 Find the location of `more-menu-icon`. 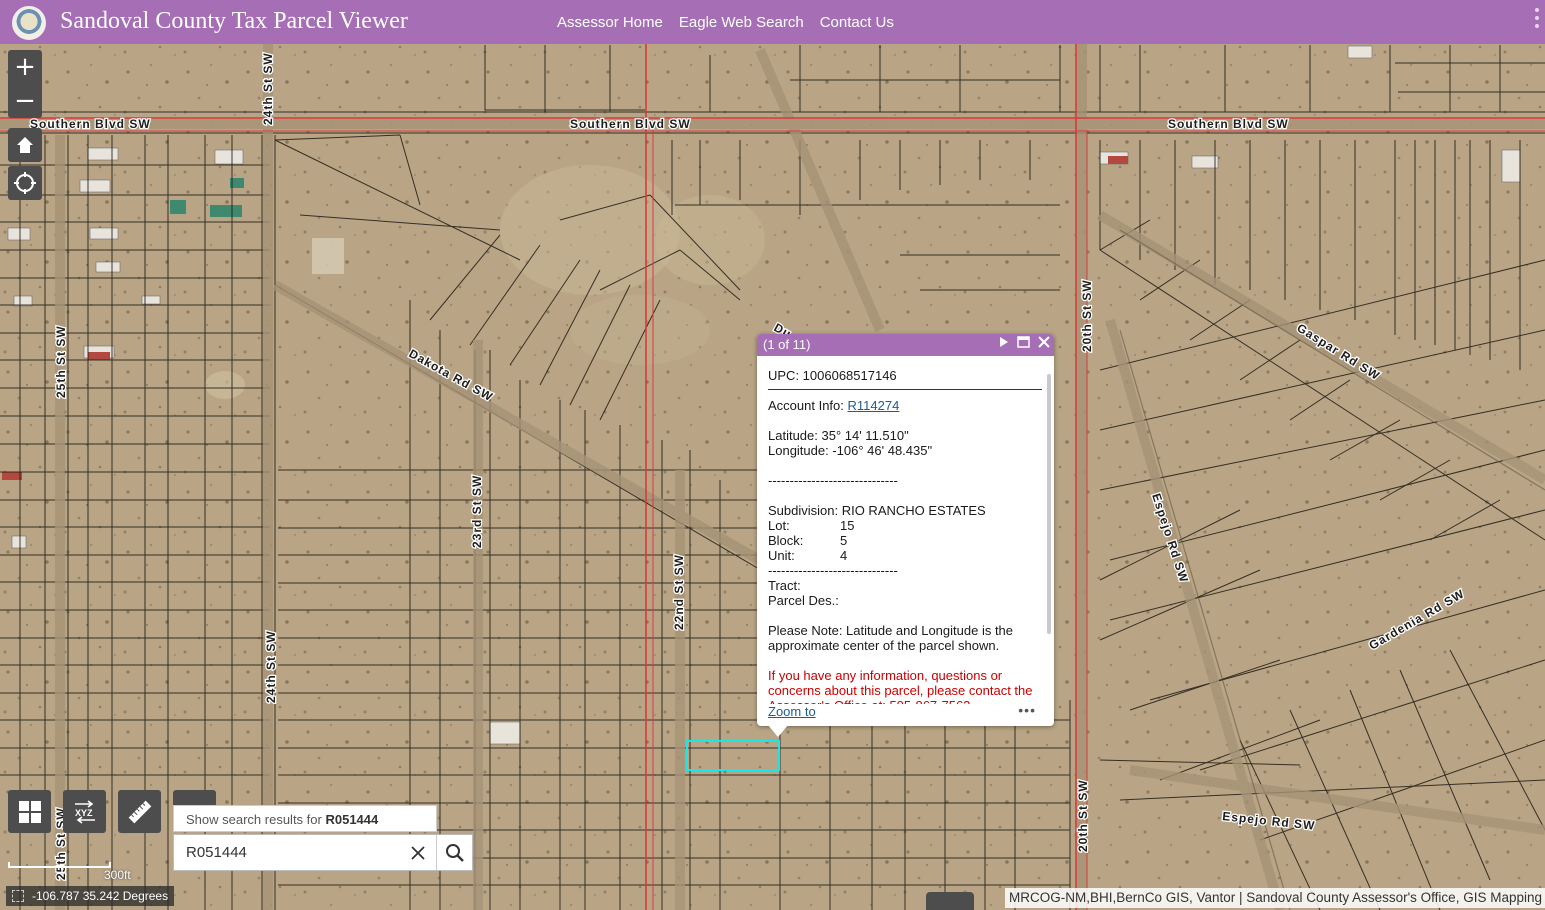

more-menu-icon is located at coordinates (1538, 18).